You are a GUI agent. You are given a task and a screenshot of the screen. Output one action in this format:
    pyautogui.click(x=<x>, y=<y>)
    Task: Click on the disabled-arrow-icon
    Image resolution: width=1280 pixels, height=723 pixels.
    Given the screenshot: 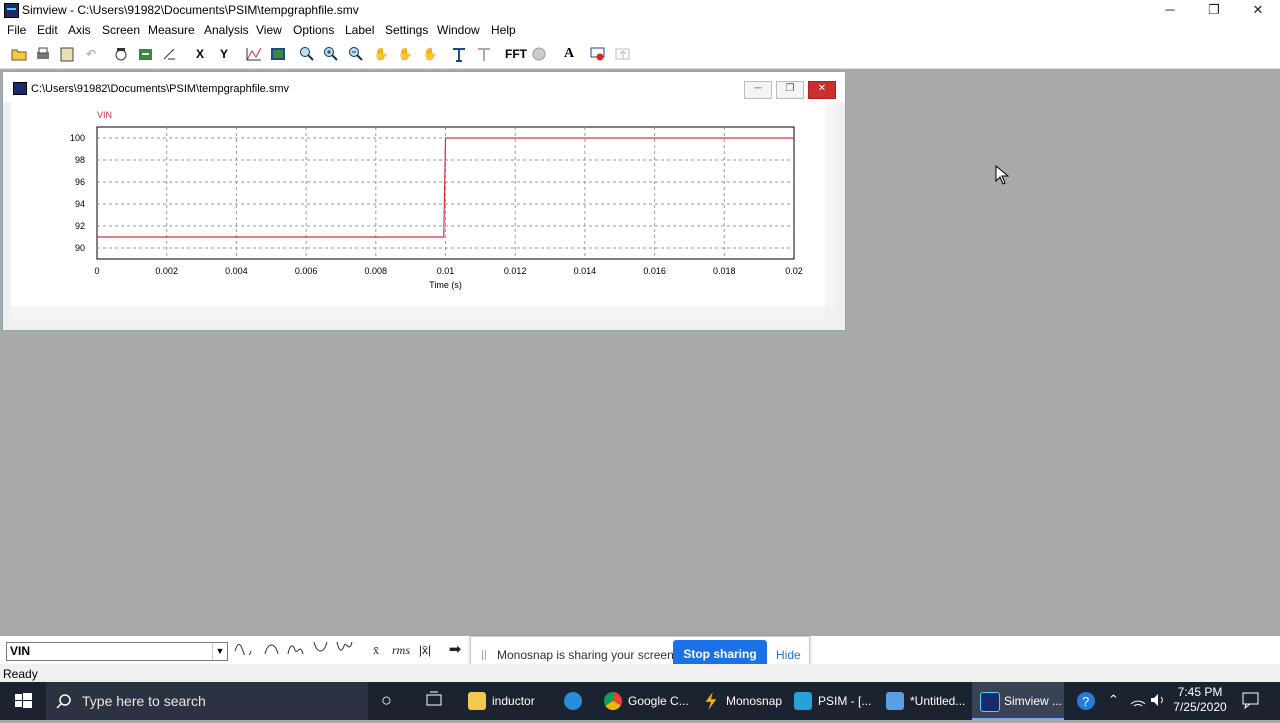 What is the action you would take?
    pyautogui.click(x=623, y=54)
    